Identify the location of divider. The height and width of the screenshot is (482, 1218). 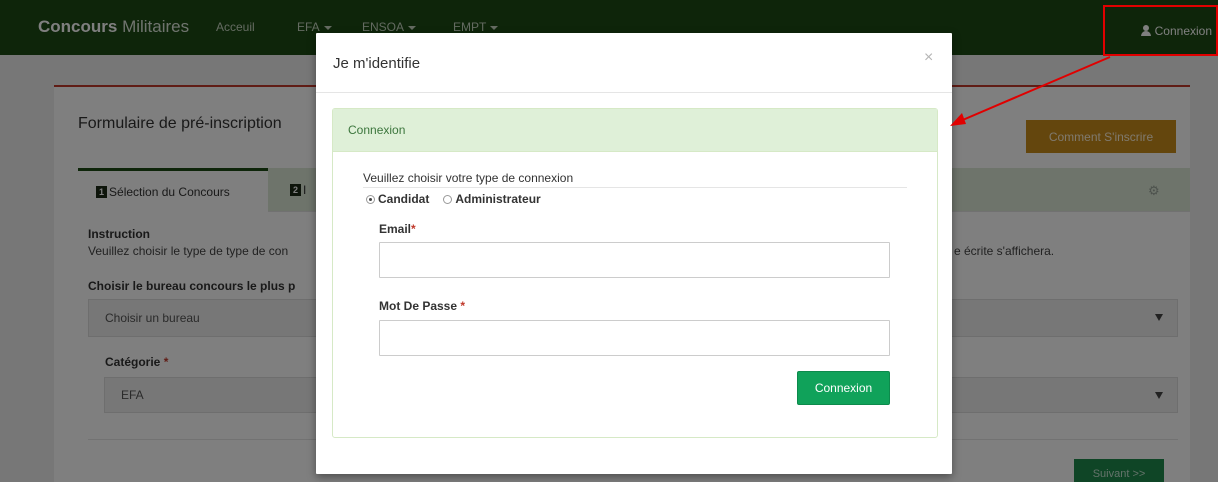
(635, 187).